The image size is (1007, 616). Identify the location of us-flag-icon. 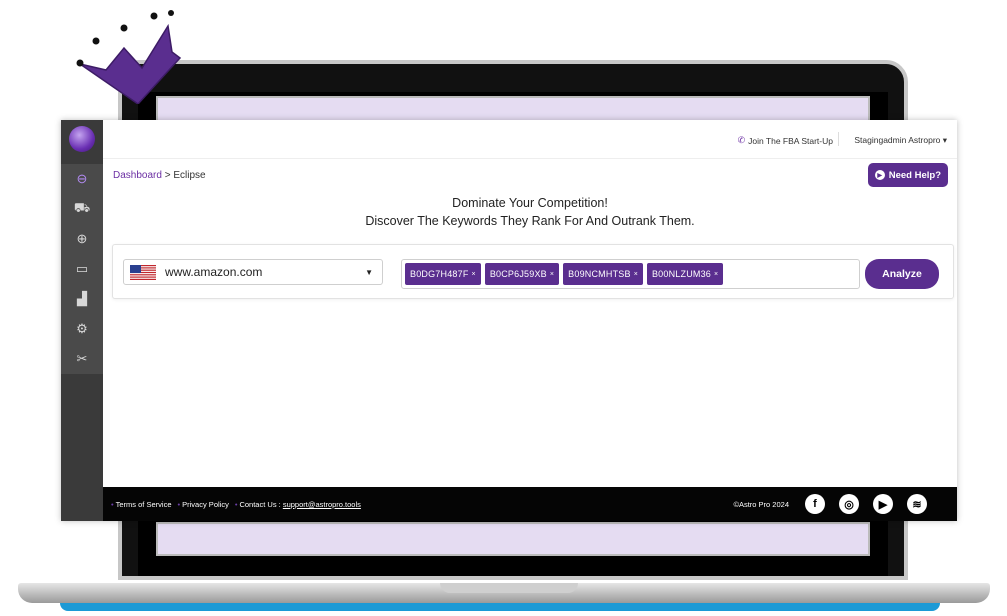
(143, 272).